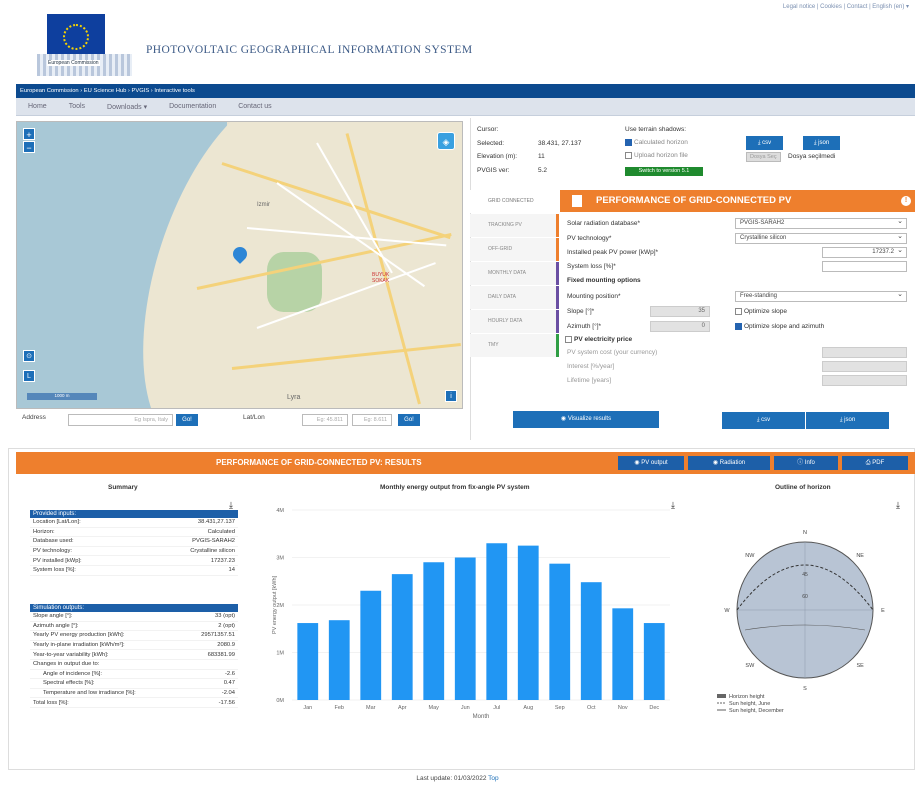 The width and height of the screenshot is (915, 792). Describe the element at coordinates (434, 708) in the screenshot. I see `x-tick-label: May` at that location.